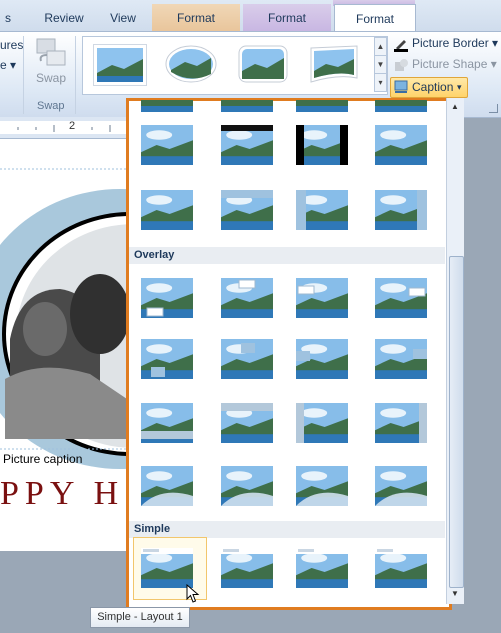  Describe the element at coordinates (380, 82) in the screenshot. I see `gallery-more-button: ▾` at that location.